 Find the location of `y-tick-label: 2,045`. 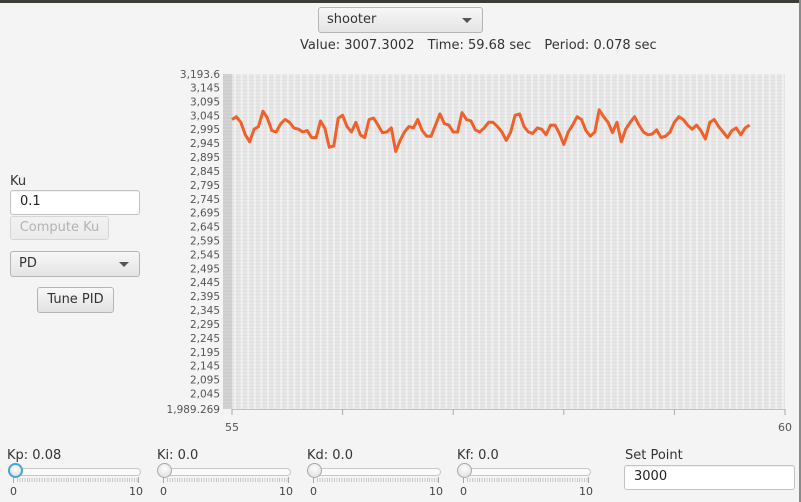

y-tick-label: 2,045 is located at coordinates (205, 394).